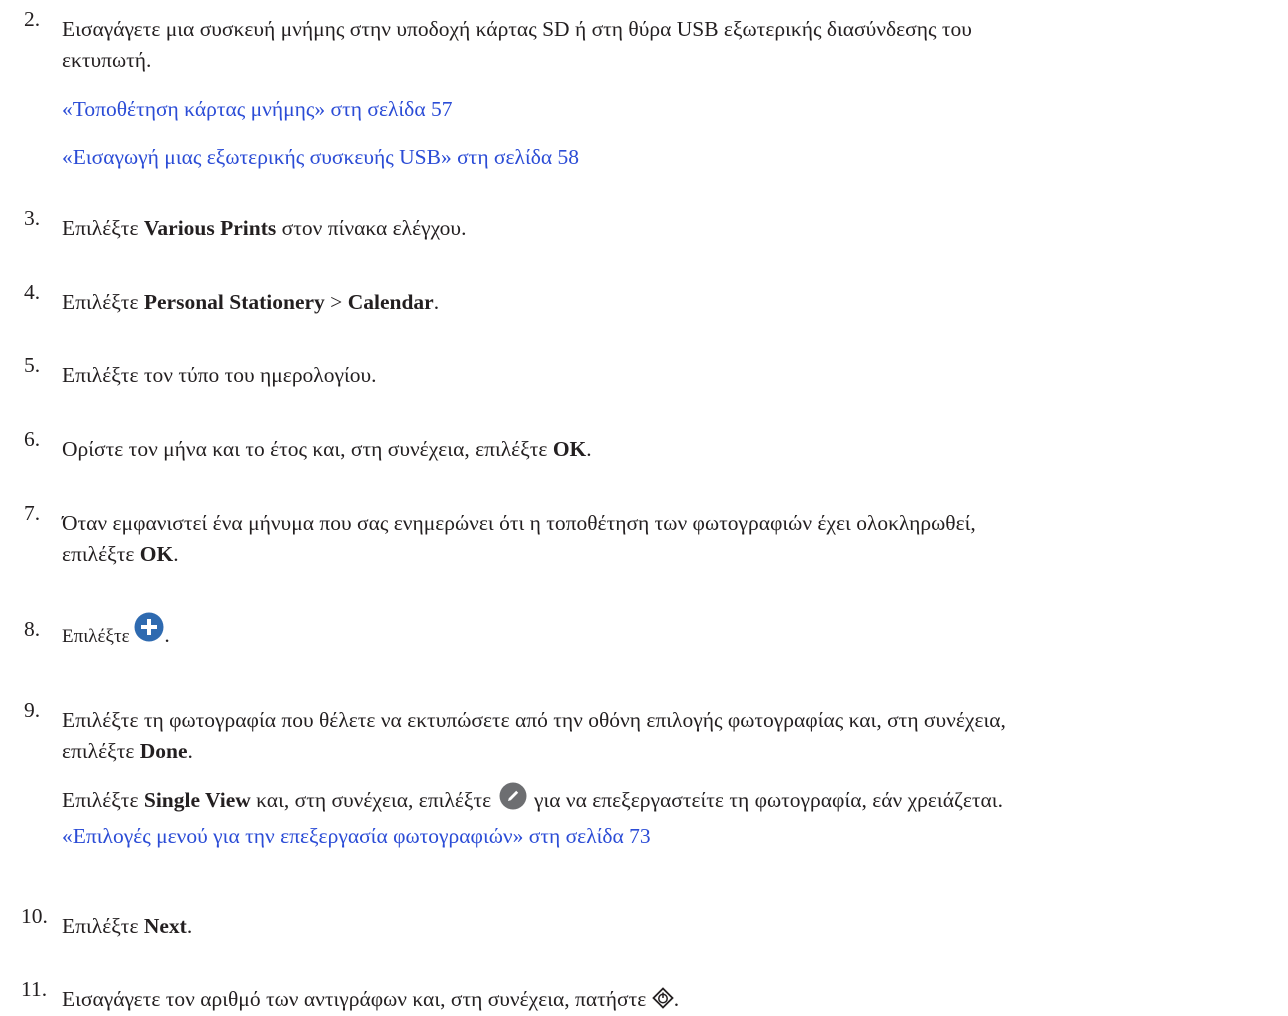  I want to click on step-8: 8. Επιλέξτε ., so click(654, 632).